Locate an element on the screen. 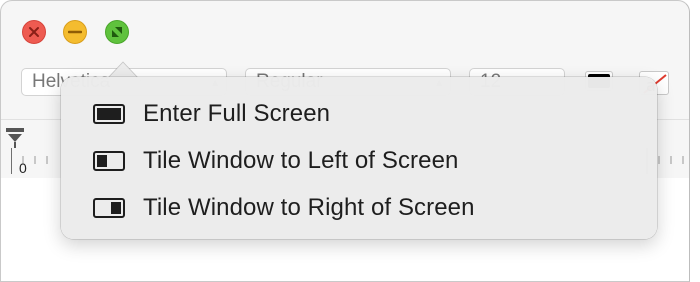 This screenshot has height=282, width=700. fullscreen-icon is located at coordinates (117, 32).